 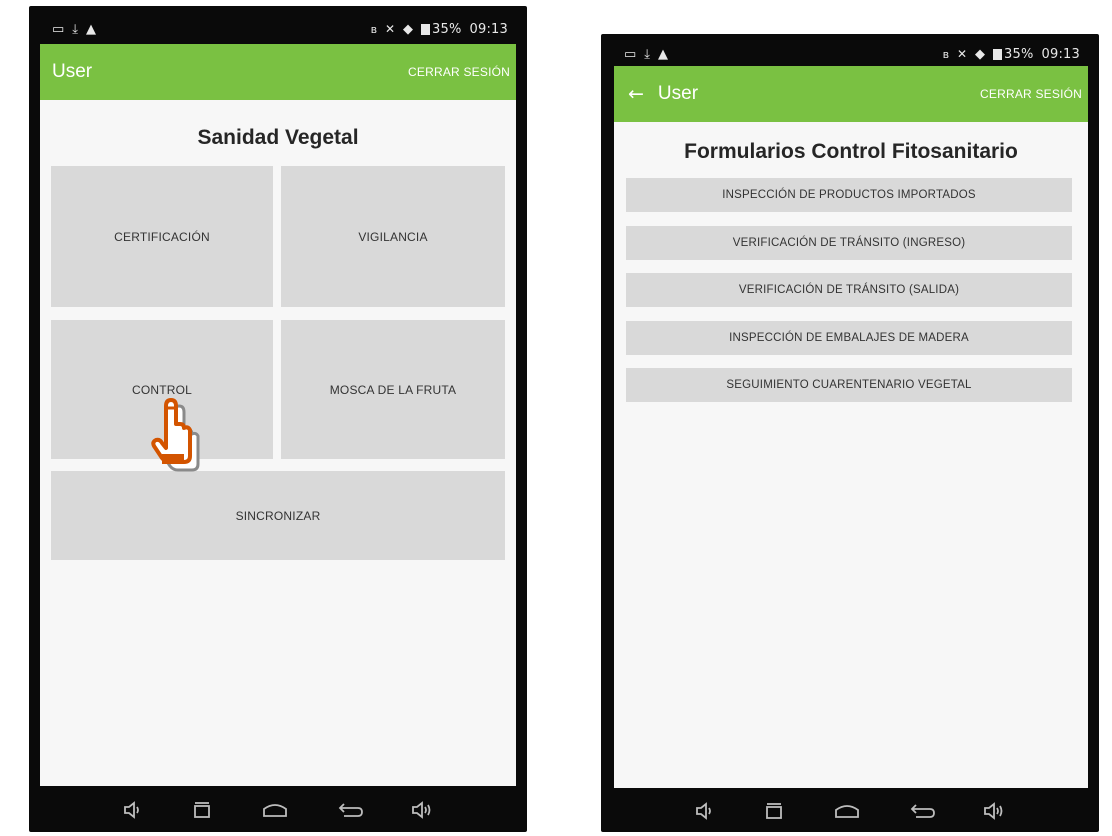 What do you see at coordinates (849, 195) in the screenshot?
I see `form-button-productos-importados: INSPECCIÓN DE PRODUCTOS IMPORTADOS` at bounding box center [849, 195].